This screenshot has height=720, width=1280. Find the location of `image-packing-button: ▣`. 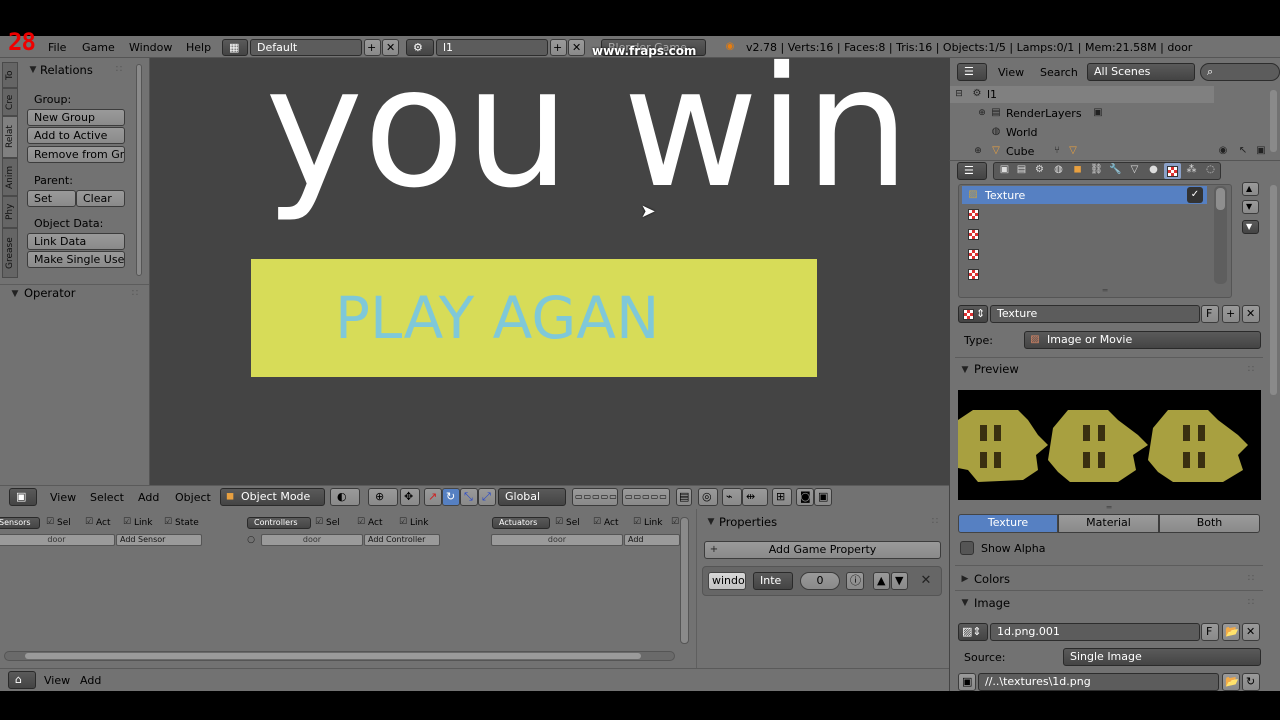

image-packing-button: ▣ is located at coordinates (967, 682).